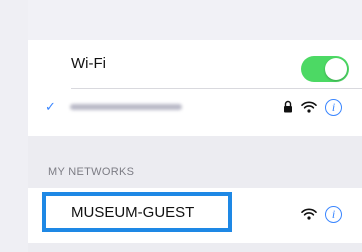 The height and width of the screenshot is (252, 362). Describe the element at coordinates (126, 107) in the screenshot. I see `connected-network-name` at that location.